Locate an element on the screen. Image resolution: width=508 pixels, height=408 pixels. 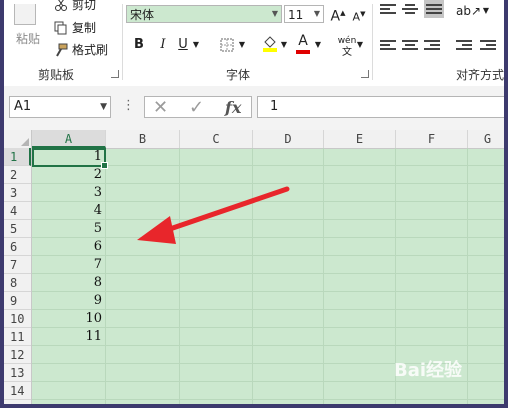
name-box-value: A1 is located at coordinates (23, 106).